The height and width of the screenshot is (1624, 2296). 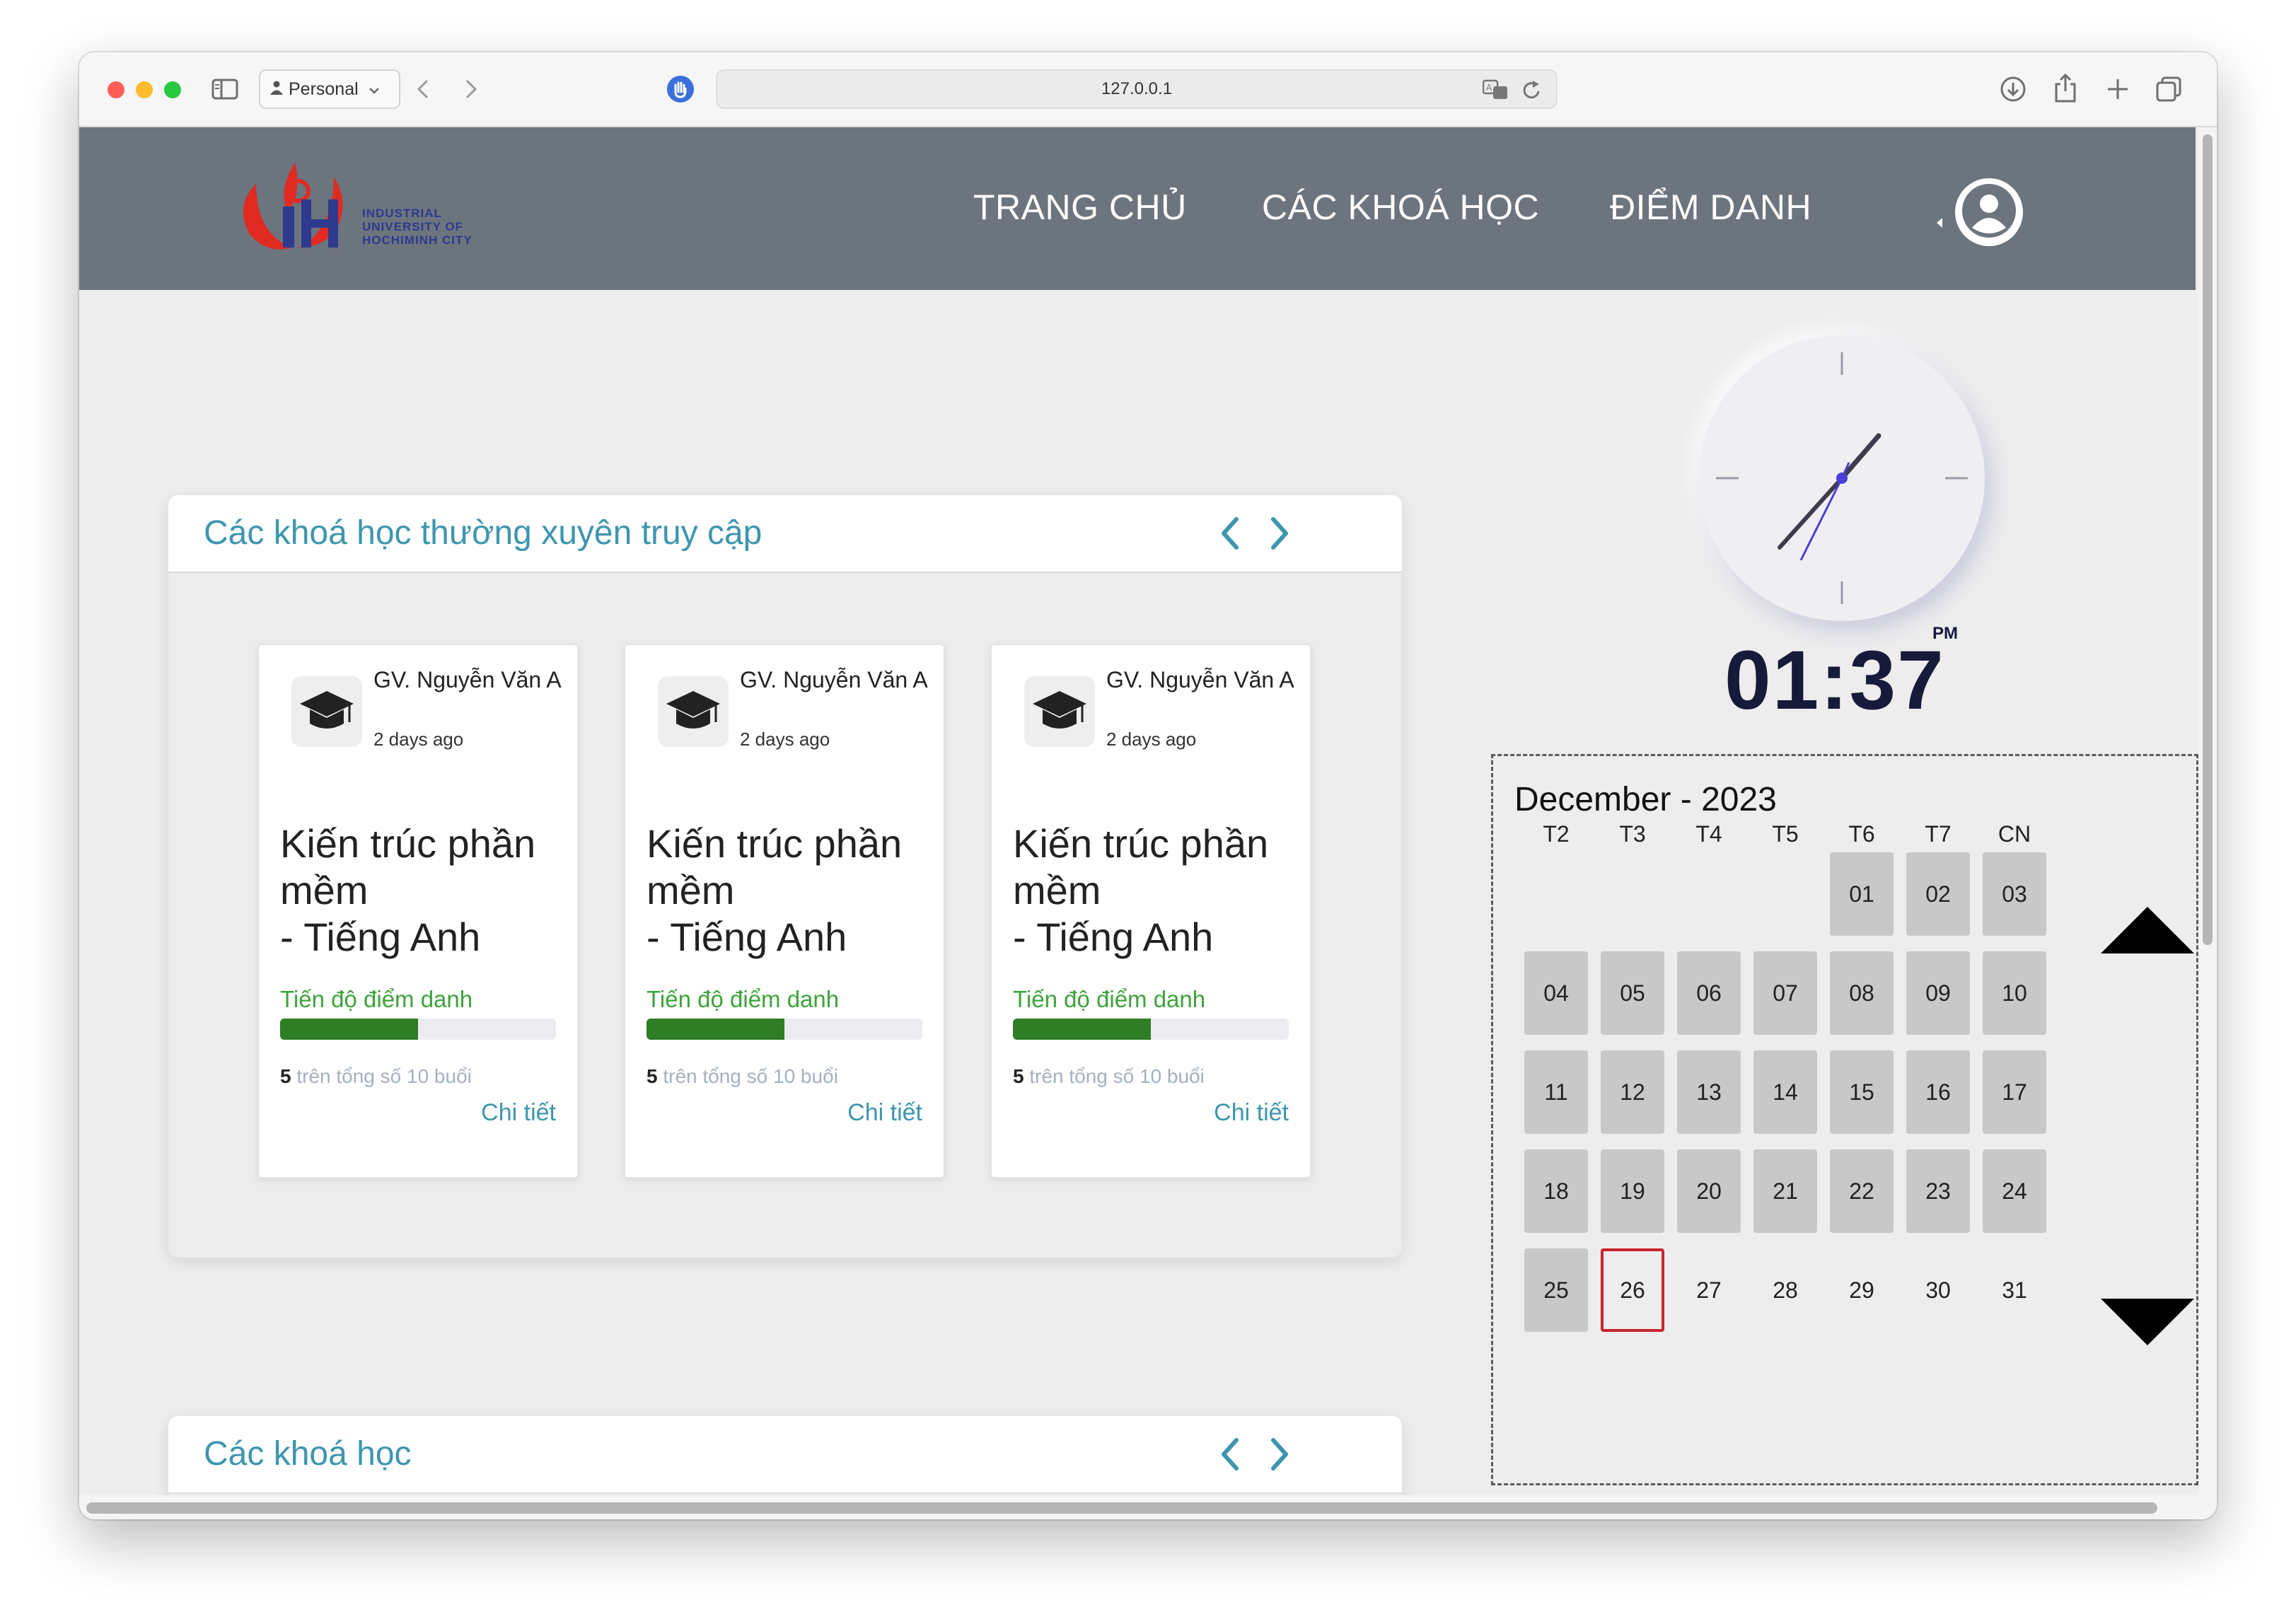 What do you see at coordinates (2014, 1191) in the screenshot?
I see `calendar-day: 24` at bounding box center [2014, 1191].